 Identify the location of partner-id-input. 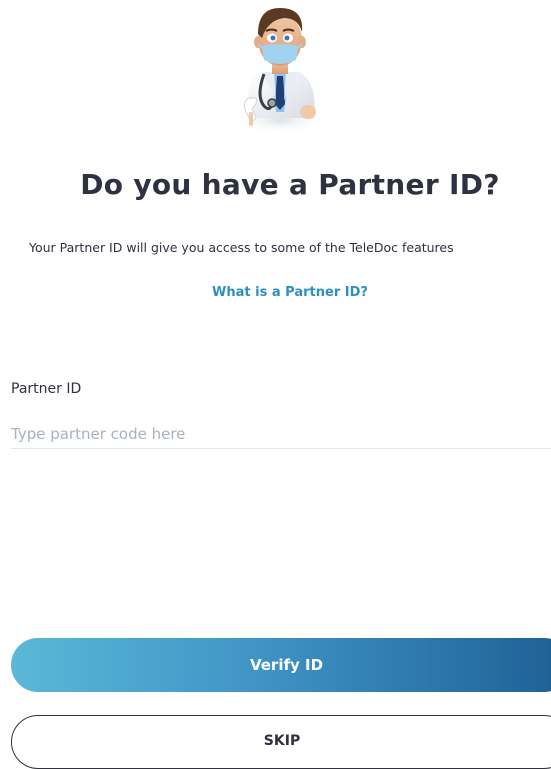
(281, 434).